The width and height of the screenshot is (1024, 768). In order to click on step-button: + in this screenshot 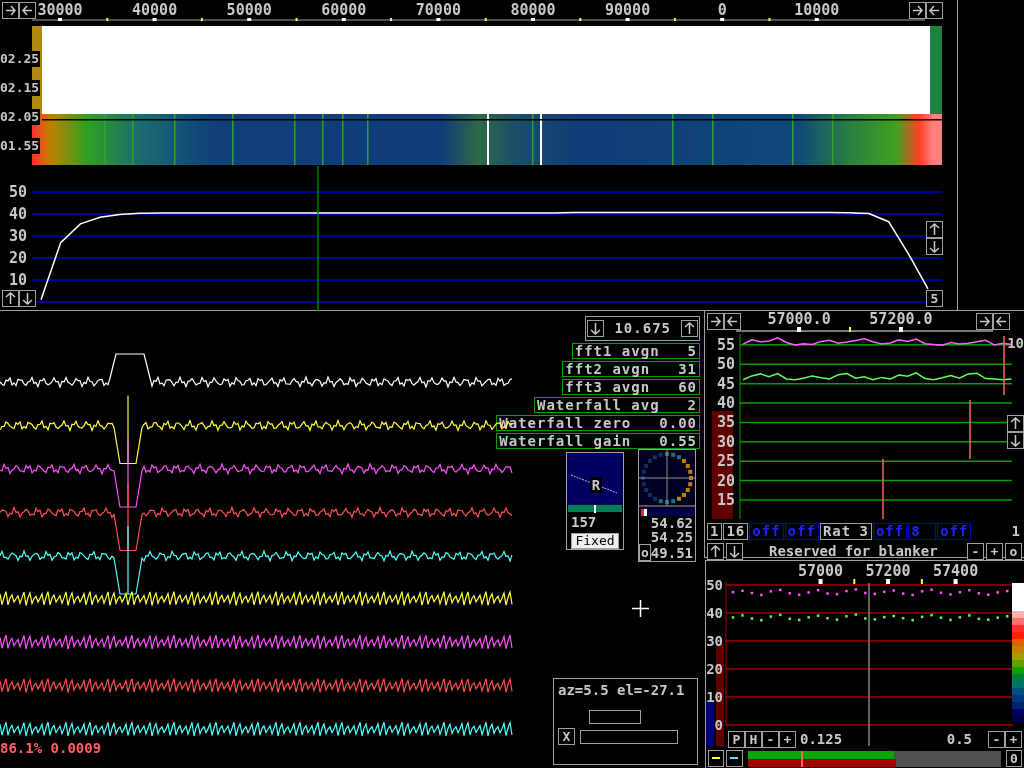, I will do `click(994, 551)`.